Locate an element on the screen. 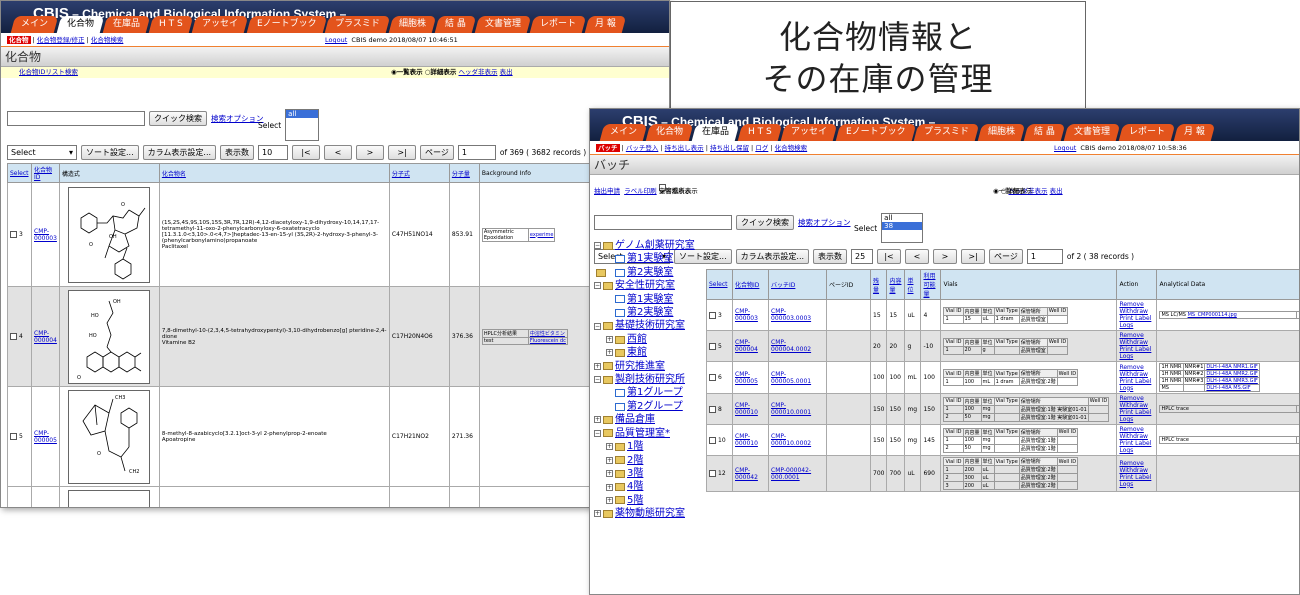  tree-item: +4階 is located at coordinates (651, 486).